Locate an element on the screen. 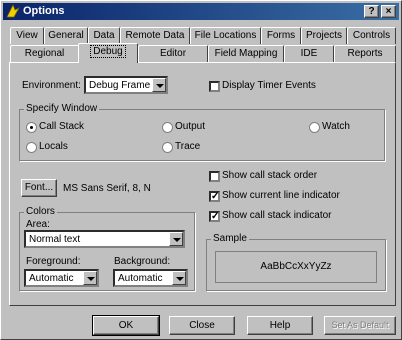 The image size is (402, 340). tab-ide: IDE is located at coordinates (309, 53).